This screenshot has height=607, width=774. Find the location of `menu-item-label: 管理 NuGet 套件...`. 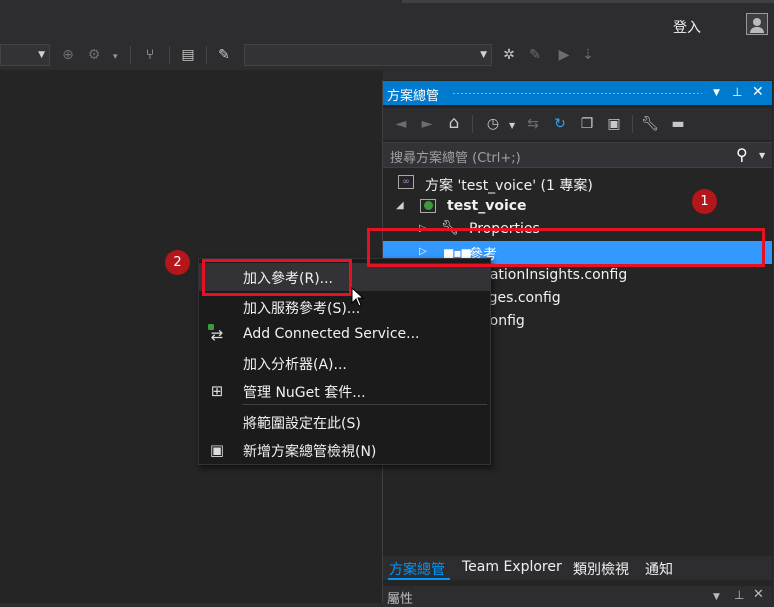

menu-item-label: 管理 NuGet 套件... is located at coordinates (304, 393).